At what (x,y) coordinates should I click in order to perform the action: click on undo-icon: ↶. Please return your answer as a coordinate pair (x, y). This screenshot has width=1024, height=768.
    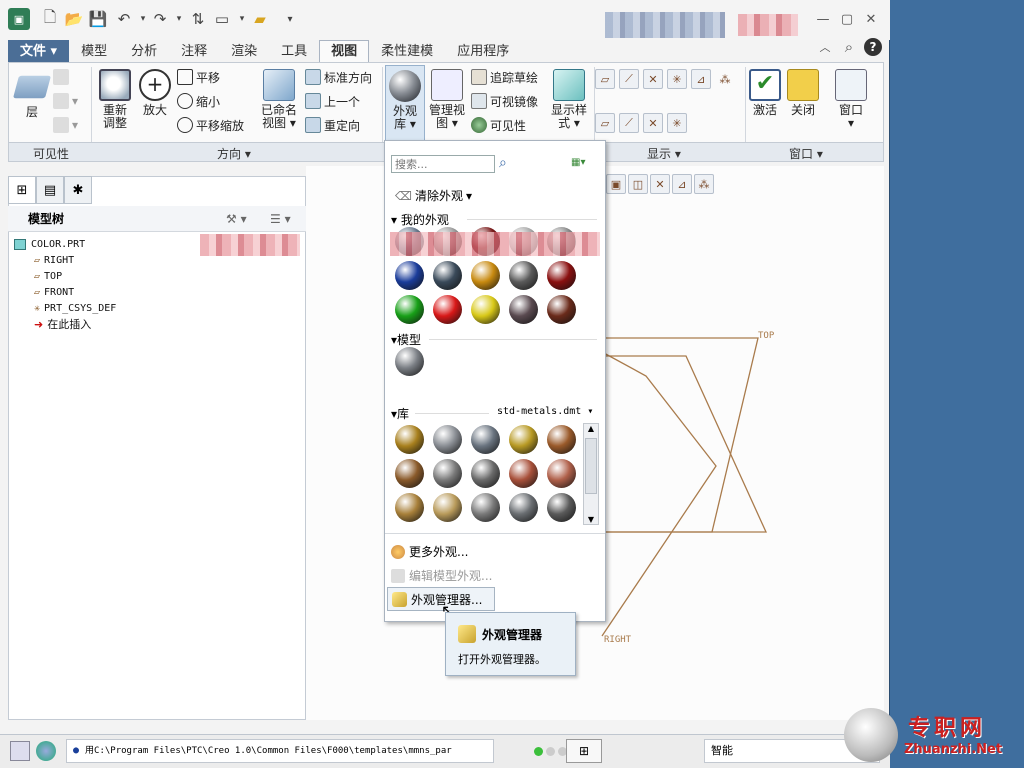
    Looking at the image, I should click on (124, 19).